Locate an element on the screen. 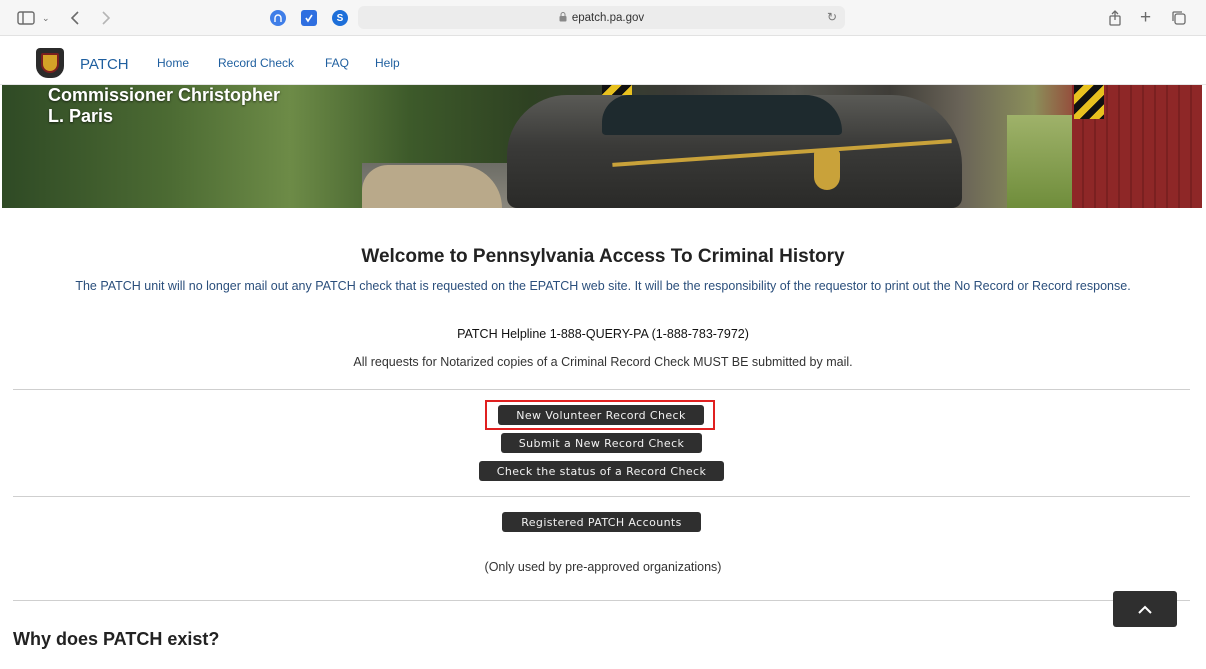 The height and width of the screenshot is (669, 1206). nav-record-check: Record Check is located at coordinates (256, 63).